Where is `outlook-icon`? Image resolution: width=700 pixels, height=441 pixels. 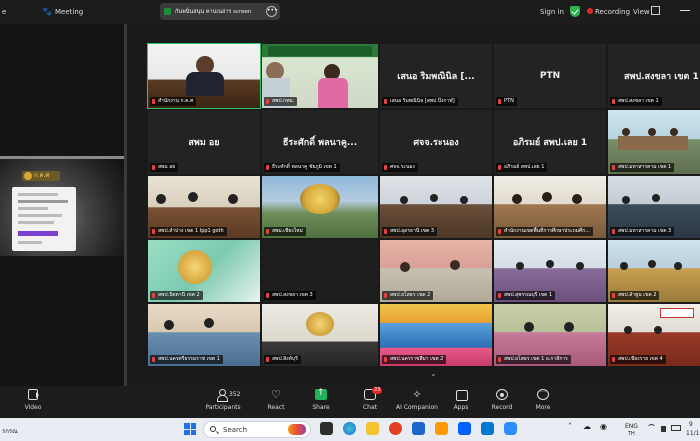
outlook-icon is located at coordinates (487, 428).